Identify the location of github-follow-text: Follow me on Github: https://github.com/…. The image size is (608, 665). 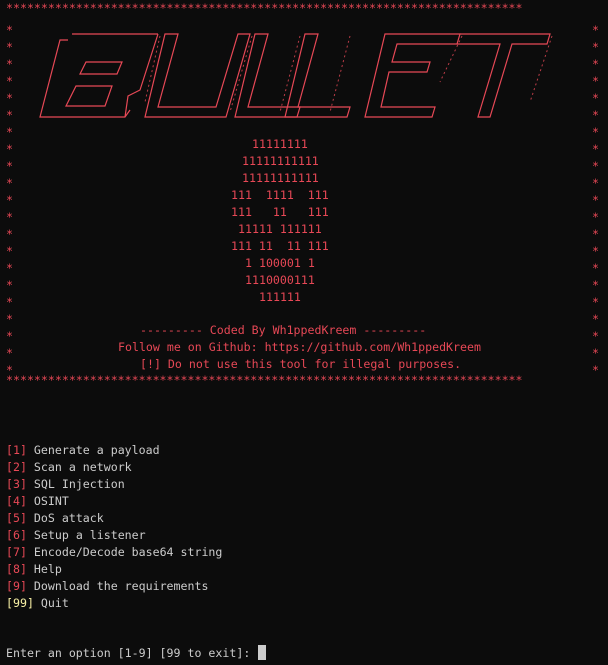
(299, 347).